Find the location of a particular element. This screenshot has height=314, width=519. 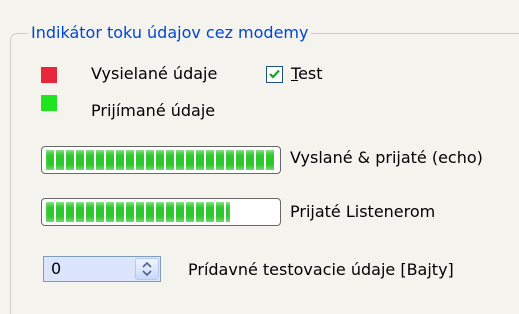

groupbox-title: Indikátor toku údajov cez modemy is located at coordinates (170, 33).